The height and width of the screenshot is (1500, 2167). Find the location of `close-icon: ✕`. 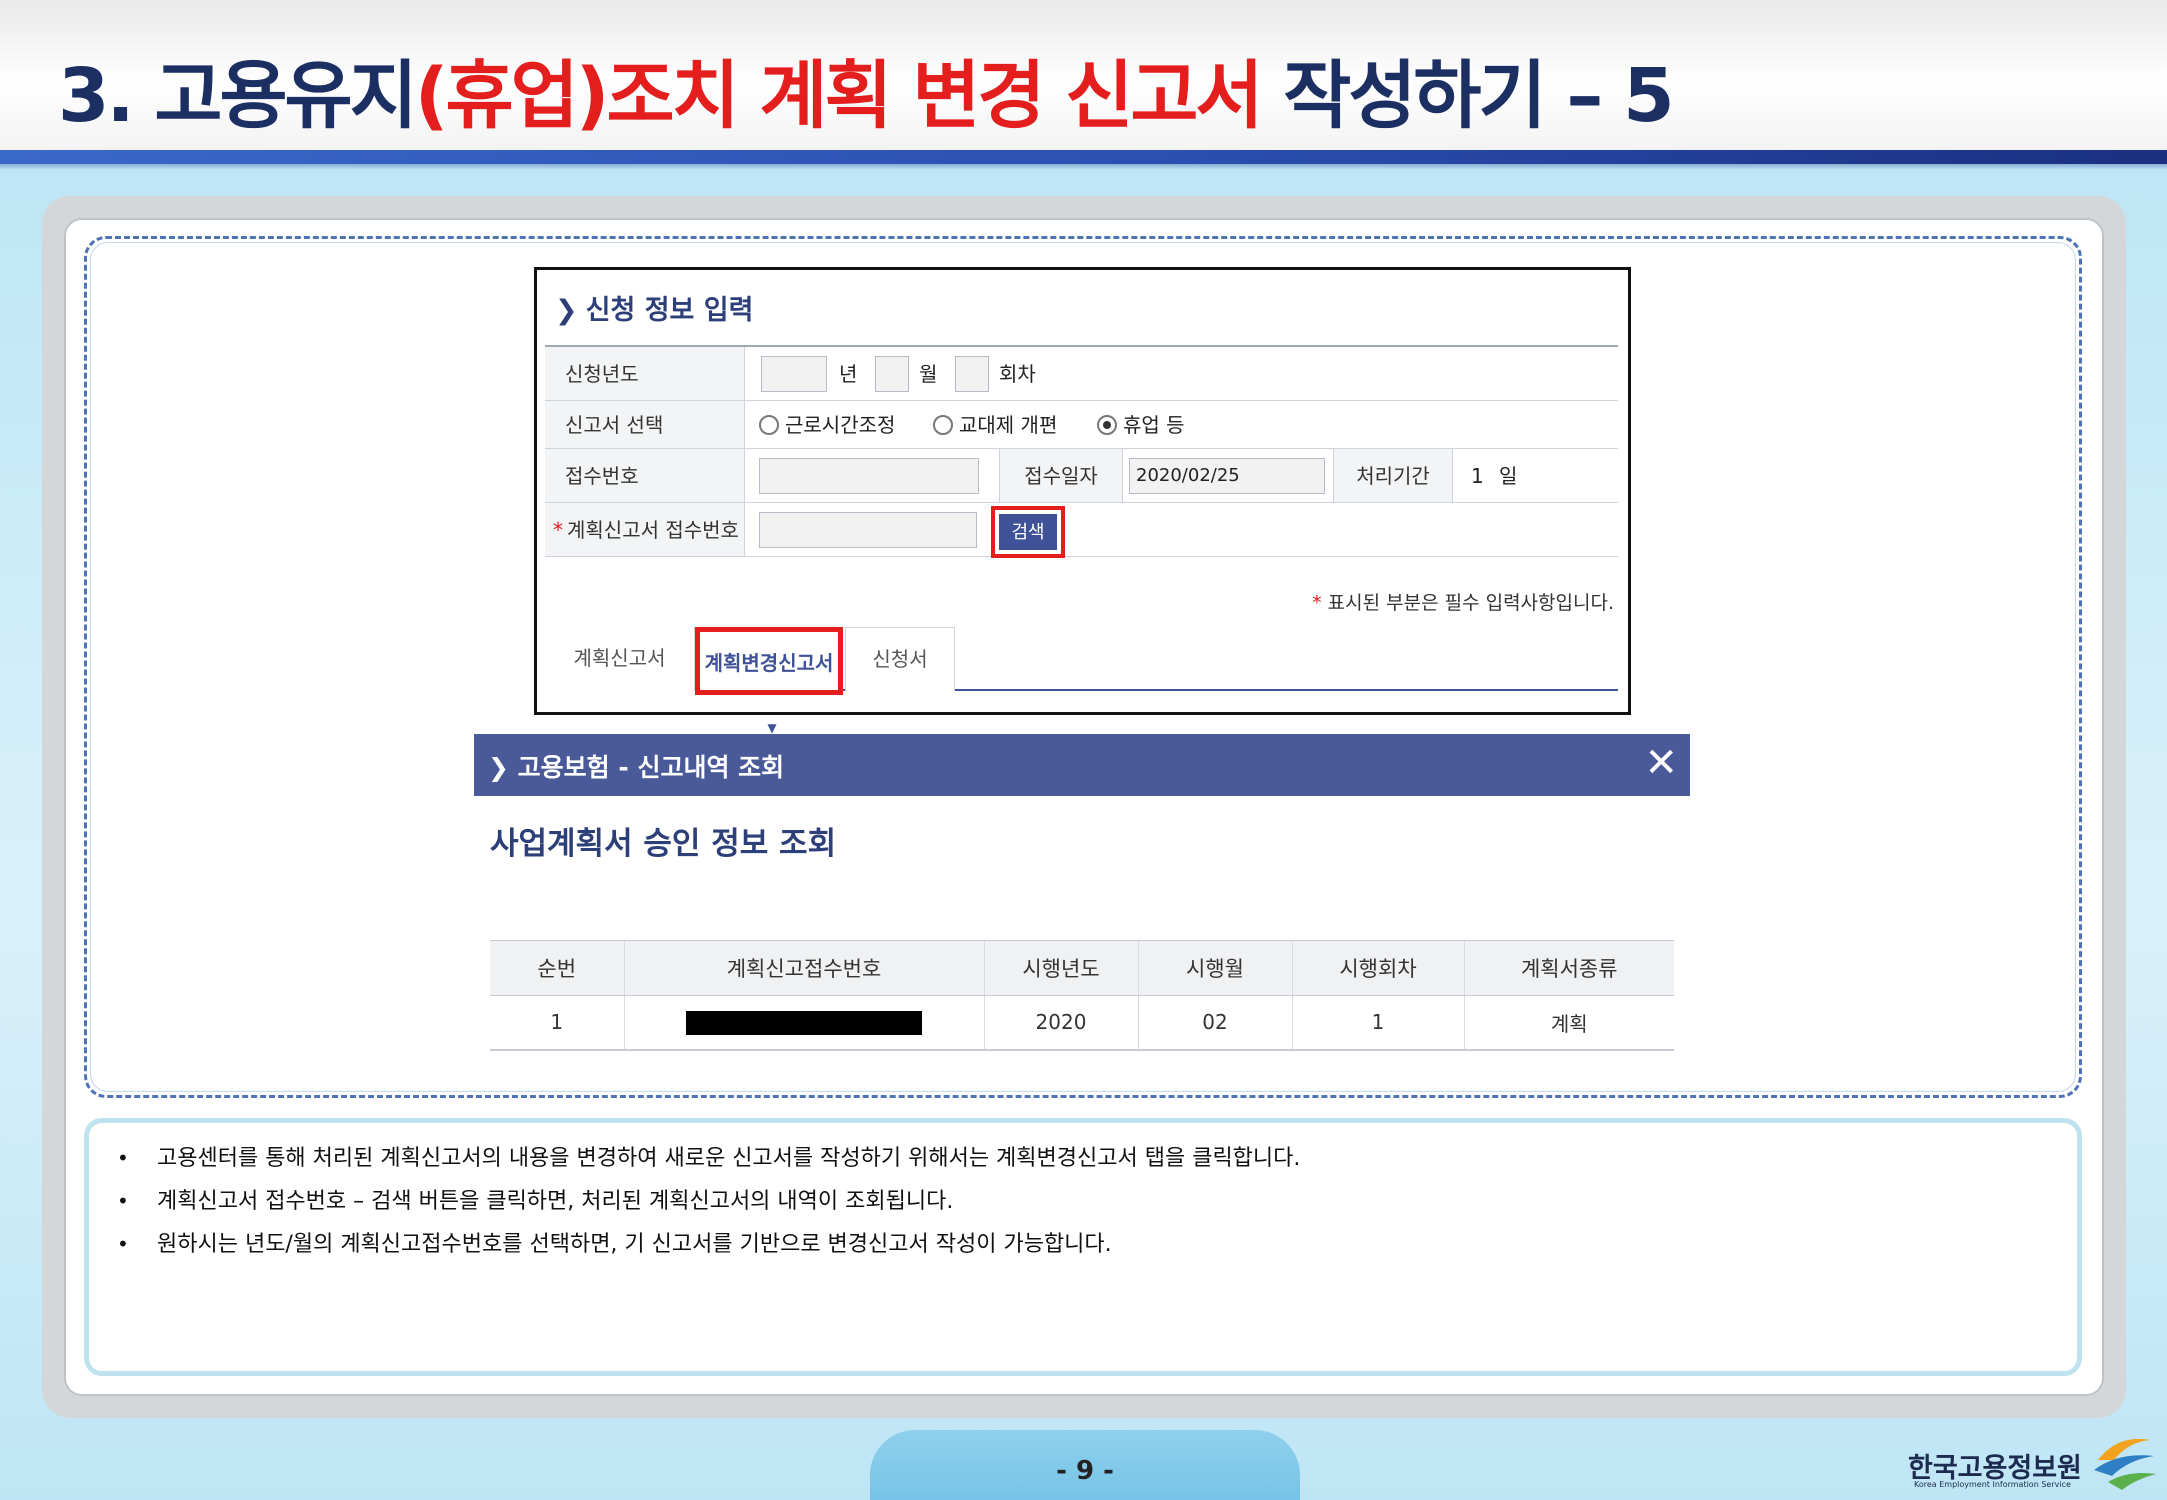

close-icon: ✕ is located at coordinates (1661, 763).